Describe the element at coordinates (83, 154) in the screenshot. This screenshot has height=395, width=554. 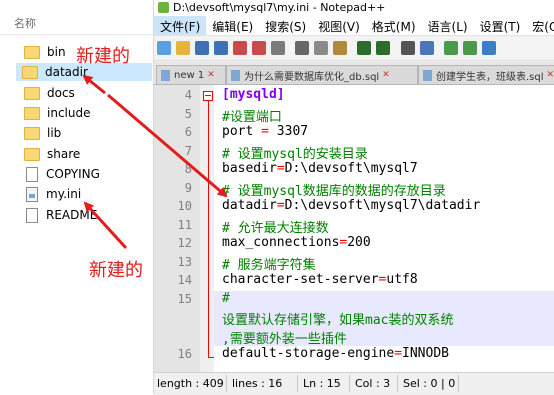
I see `explorer-item-share: share` at that location.